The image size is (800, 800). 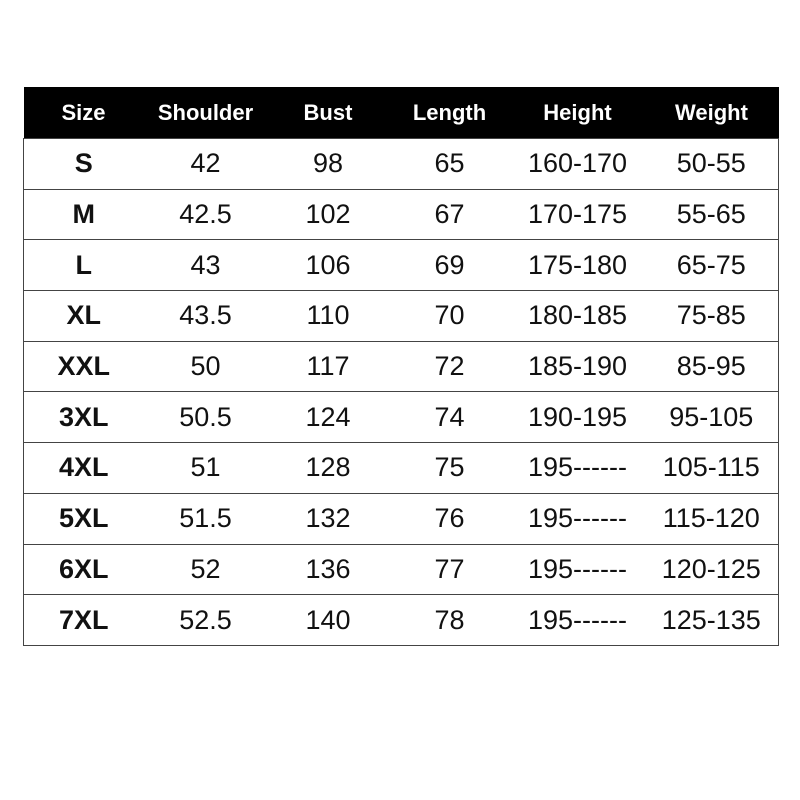 I want to click on cell-bust: 124, so click(x=328, y=417).